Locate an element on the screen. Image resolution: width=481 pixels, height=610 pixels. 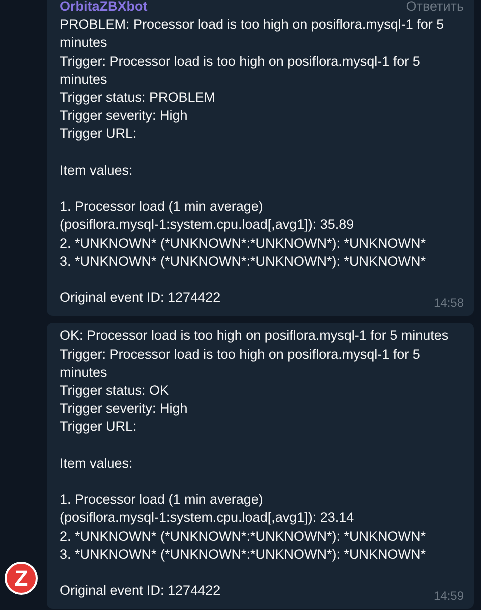
message-line: (posiflora.mysql-1:system.cpu.load[,avg1]): 23.14 is located at coordinates (207, 518).